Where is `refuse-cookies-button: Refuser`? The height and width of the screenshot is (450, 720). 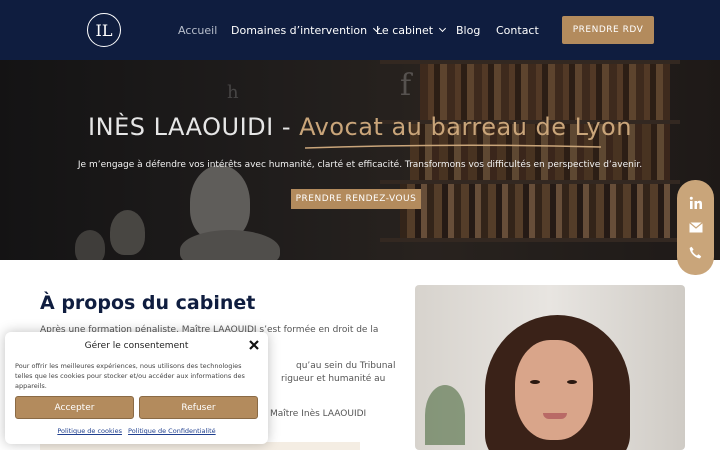 refuse-cookies-button: Refuser is located at coordinates (198, 407).